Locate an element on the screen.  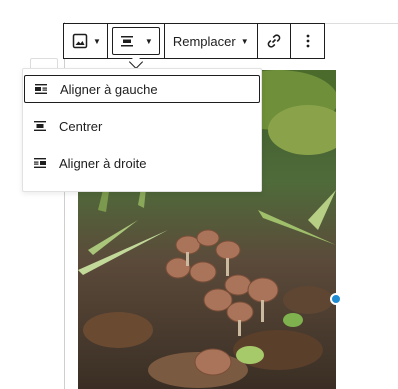
toolbar-group-block-type: ▼ is located at coordinates (86, 41).